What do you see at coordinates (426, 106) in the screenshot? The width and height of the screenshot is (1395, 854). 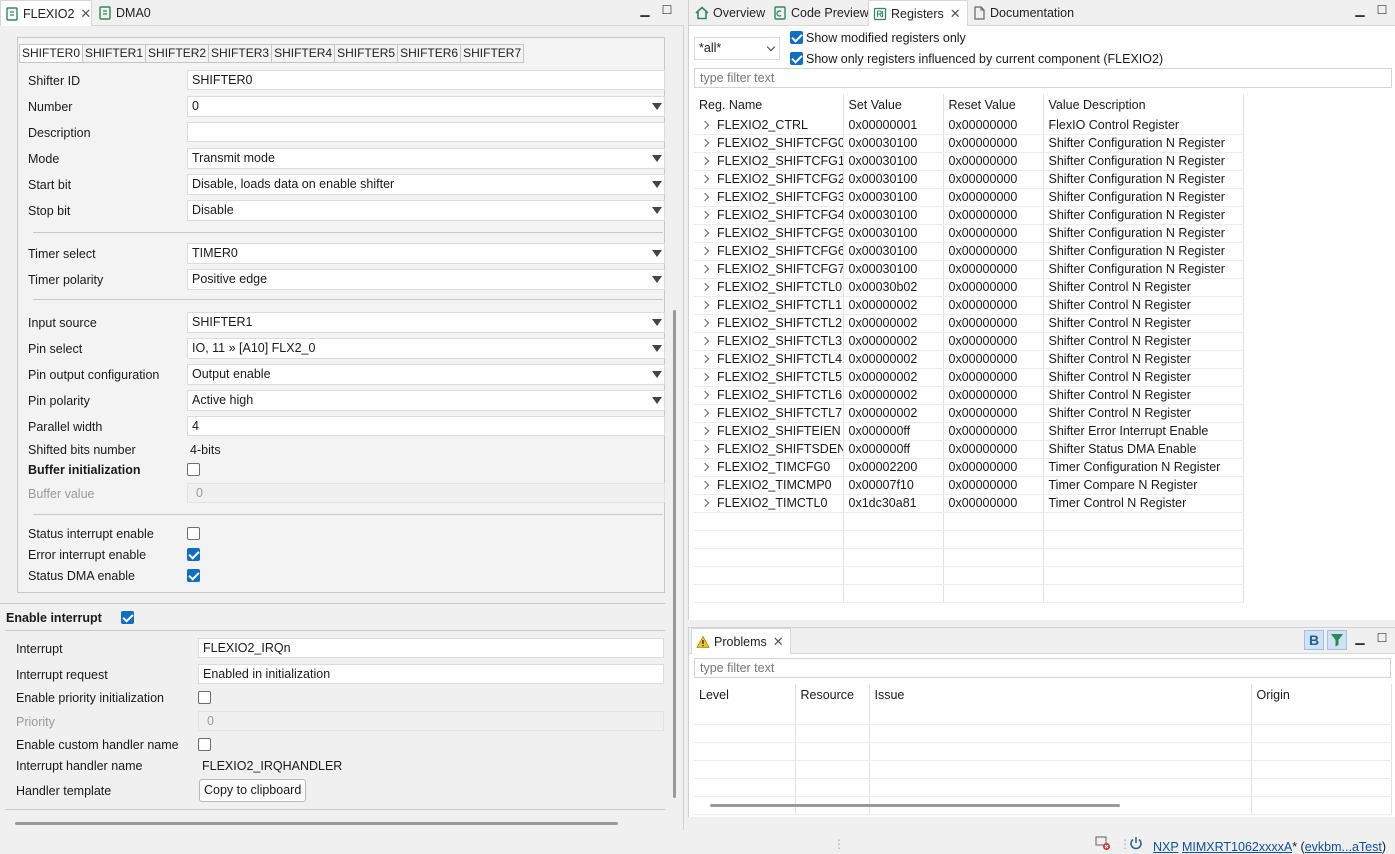 I see `number-select: 0` at bounding box center [426, 106].